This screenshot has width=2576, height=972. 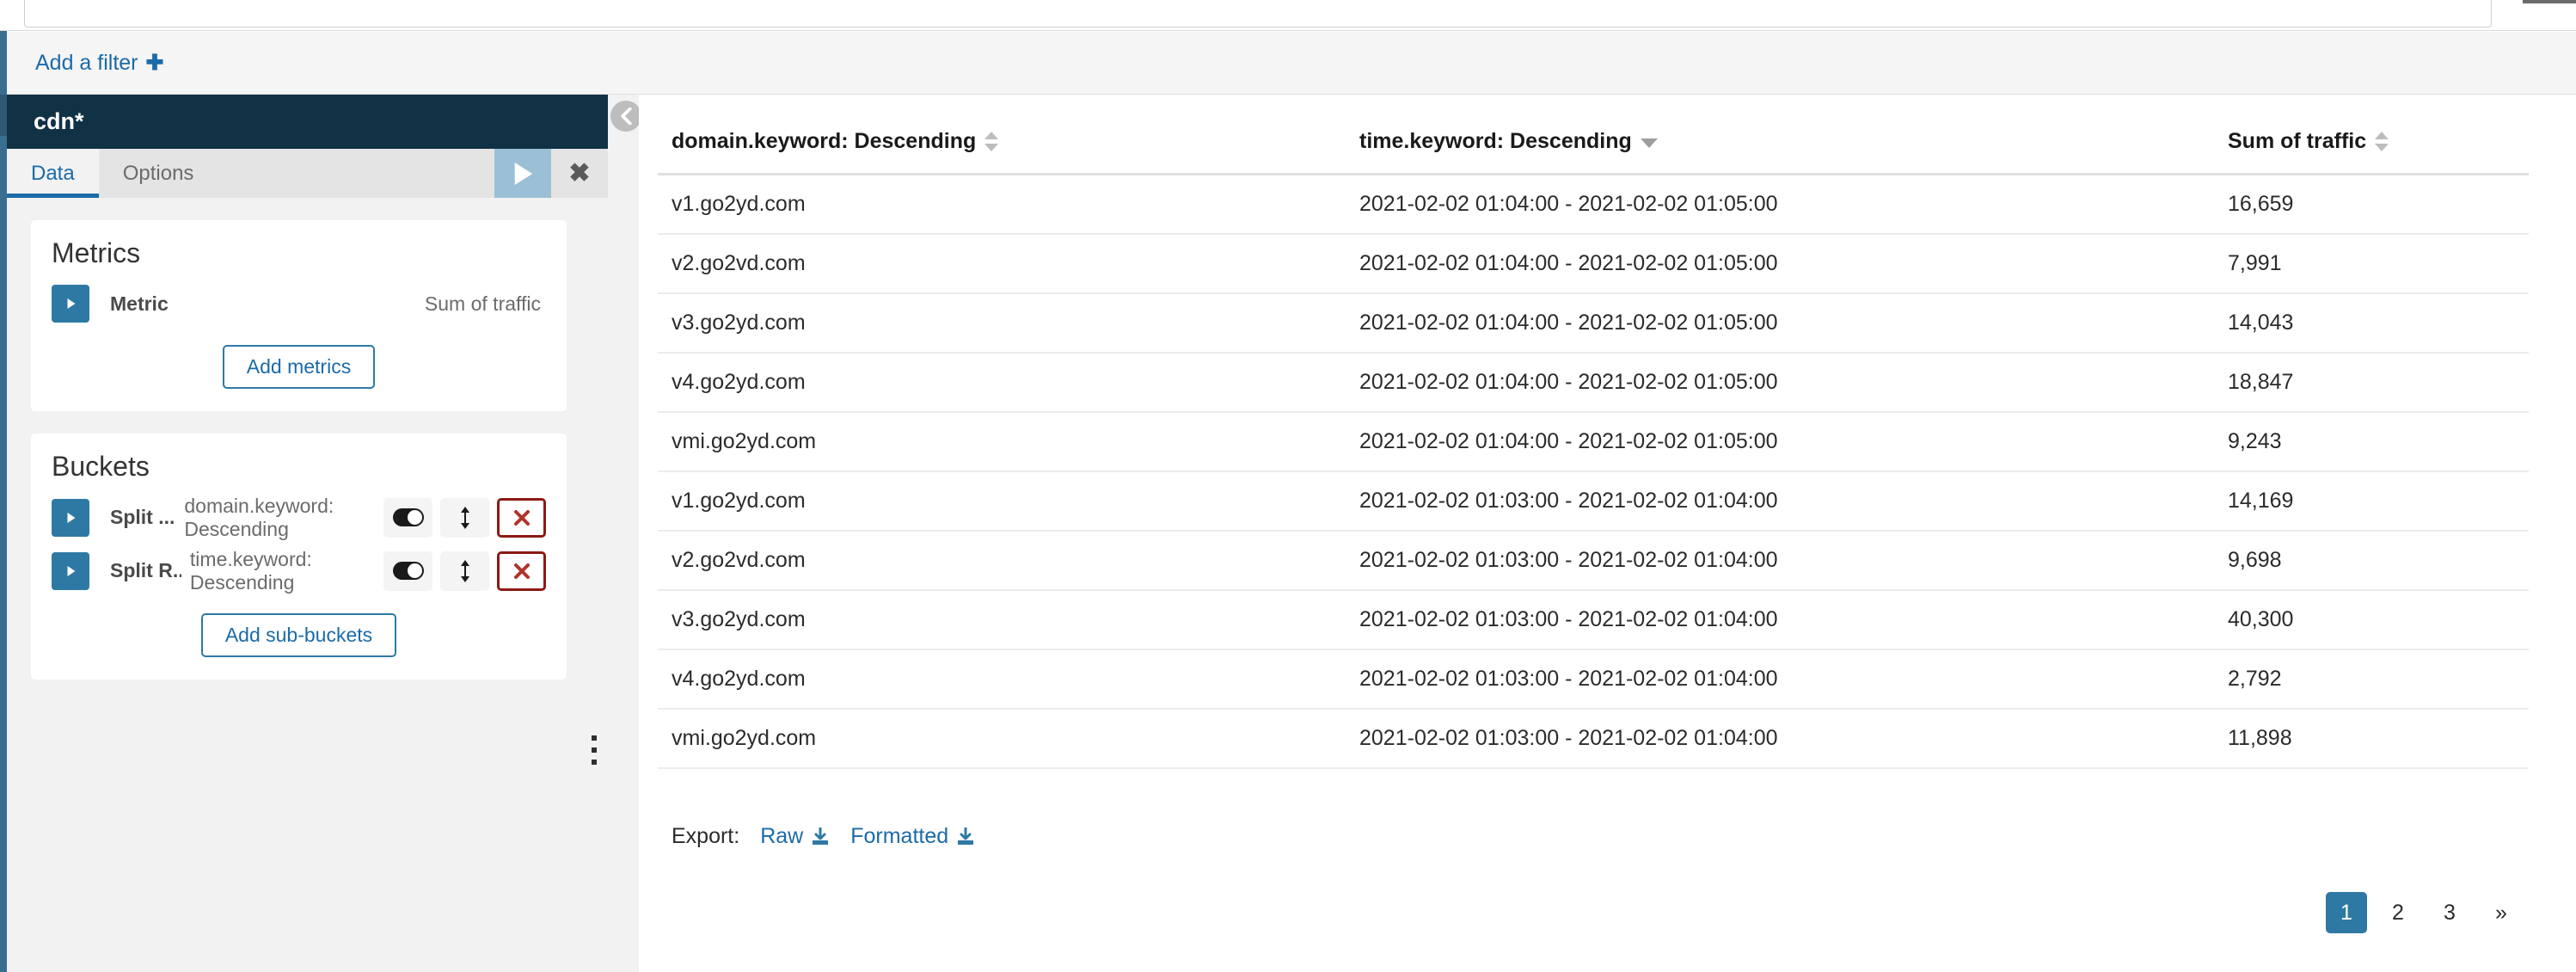 What do you see at coordinates (2371, 561) in the screenshot?
I see `cell-traffic: 9,698` at bounding box center [2371, 561].